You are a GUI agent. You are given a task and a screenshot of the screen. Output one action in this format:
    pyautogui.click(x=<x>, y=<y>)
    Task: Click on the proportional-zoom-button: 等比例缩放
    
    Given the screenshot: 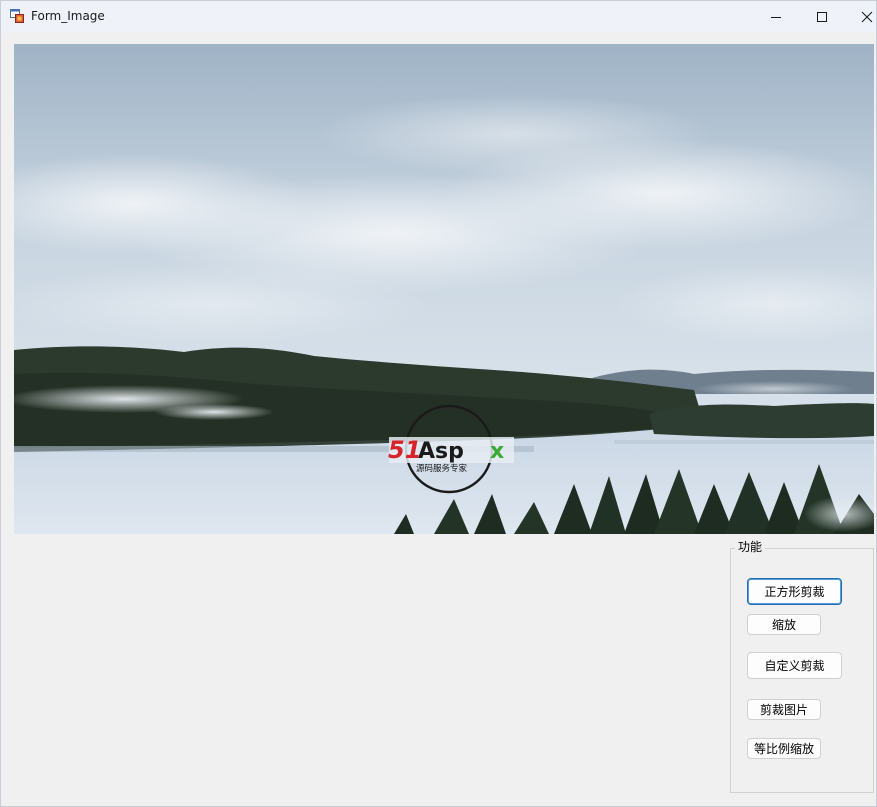 What is the action you would take?
    pyautogui.click(x=784, y=748)
    